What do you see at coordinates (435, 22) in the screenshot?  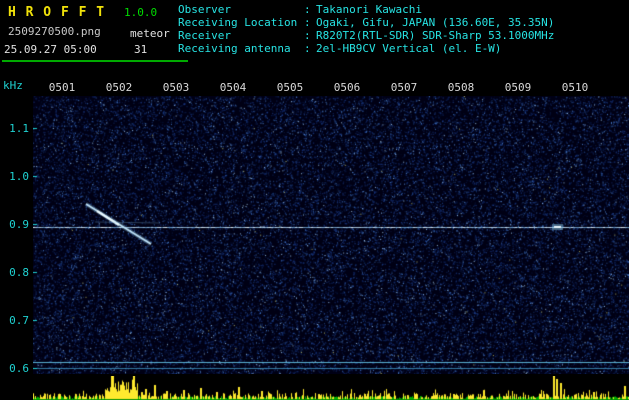 I see `info-value: Ogaki, Gifu, JAPAN (136.60E, 35.35N)` at bounding box center [435, 22].